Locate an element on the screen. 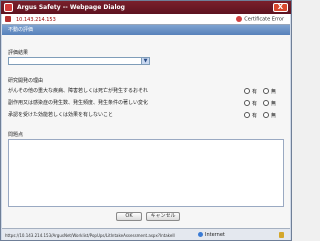 This screenshot has width=320, height=241. page-icon is located at coordinates (8, 19).